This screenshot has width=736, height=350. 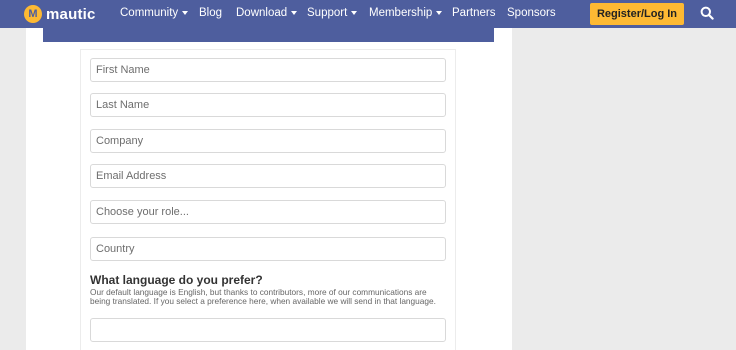 I want to click on nav-item-label: Download, so click(x=262, y=13).